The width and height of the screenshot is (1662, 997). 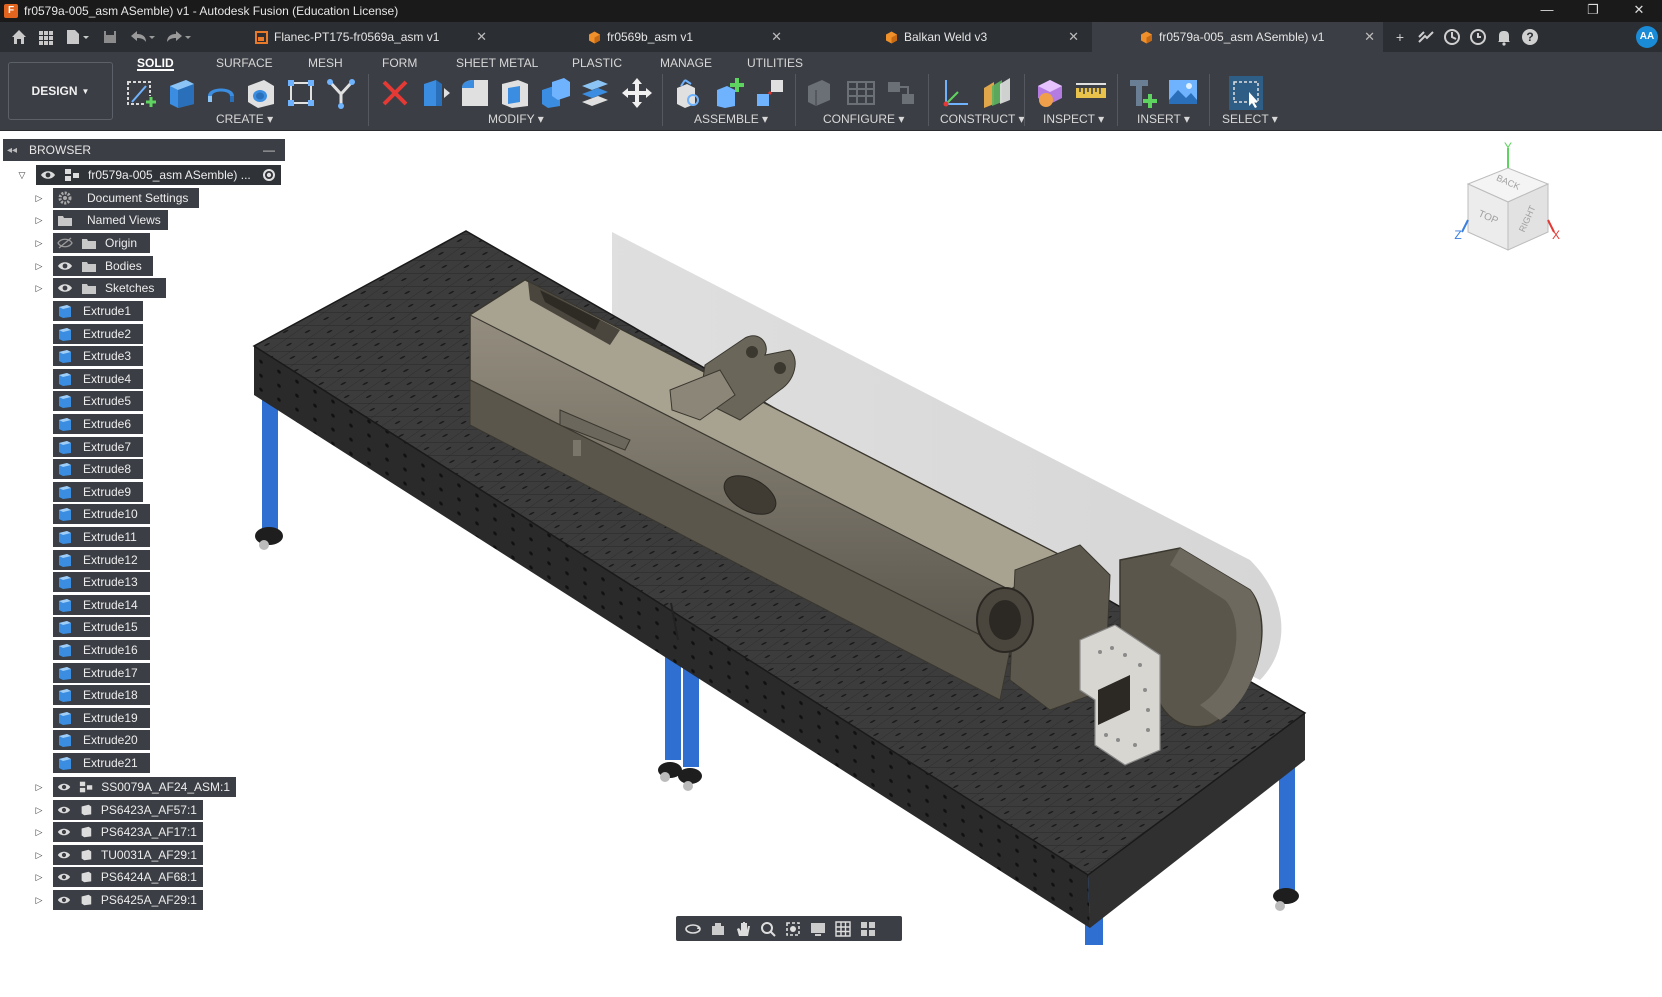 What do you see at coordinates (372, 37) in the screenshot?
I see `tab-flanec: Flanec-PT175-fr0569a_asm v1 ✕` at bounding box center [372, 37].